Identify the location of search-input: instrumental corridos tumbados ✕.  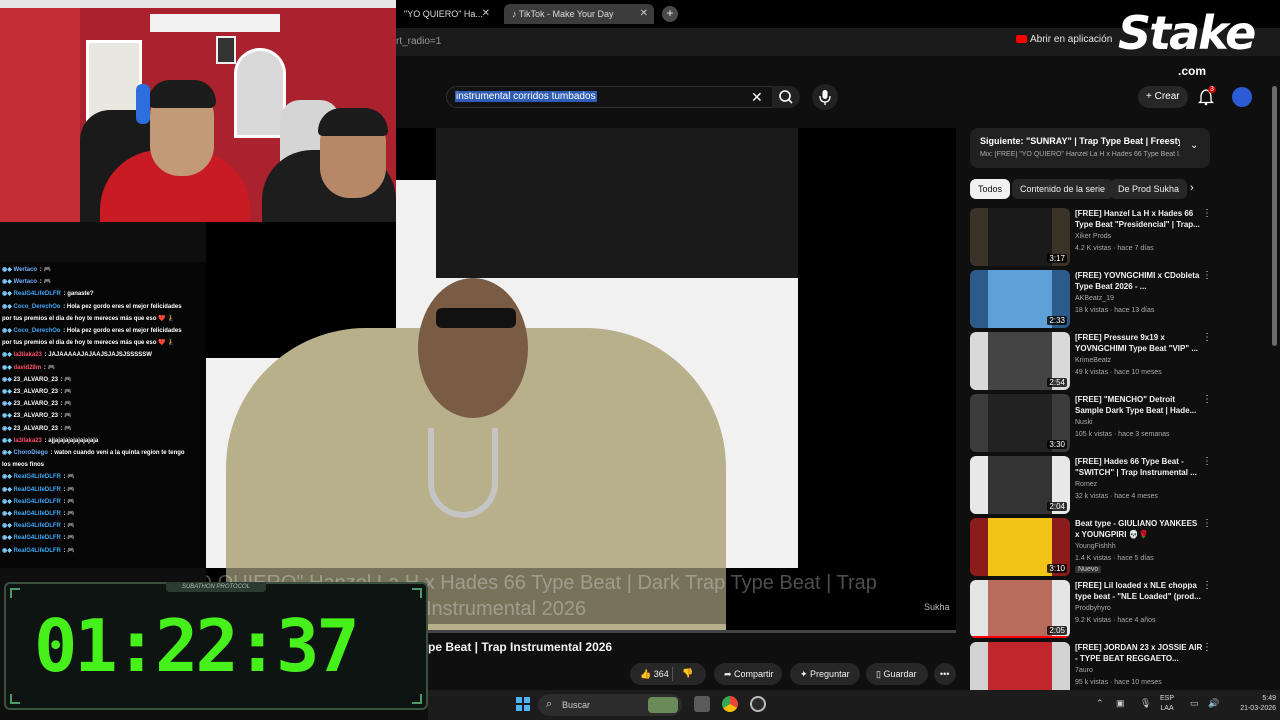
(610, 97).